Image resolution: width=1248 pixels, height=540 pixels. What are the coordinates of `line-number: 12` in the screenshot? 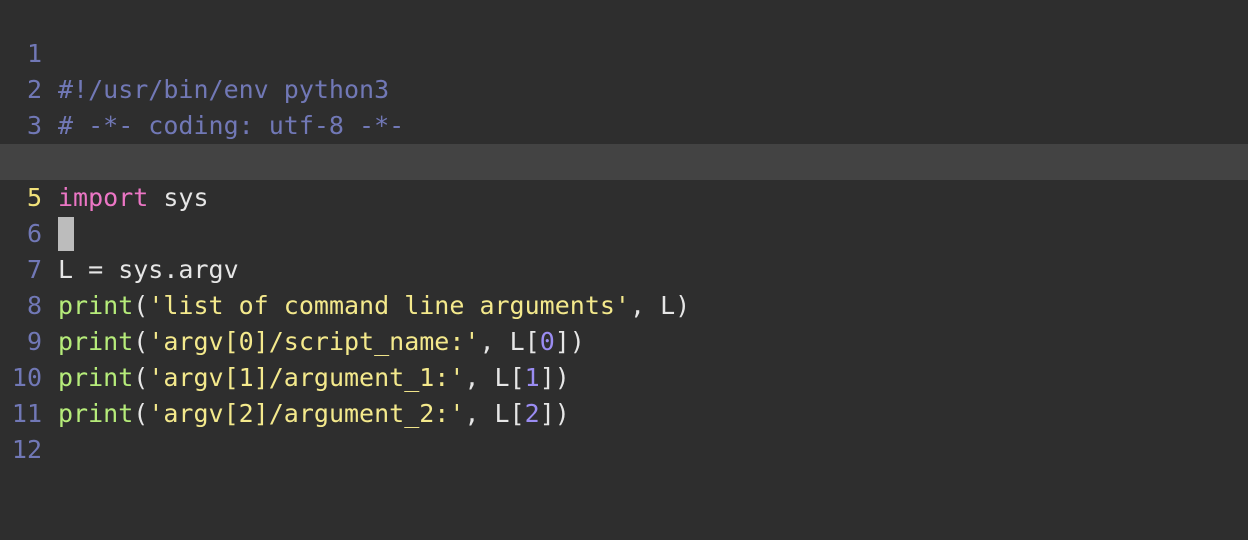 It's located at (26, 449).